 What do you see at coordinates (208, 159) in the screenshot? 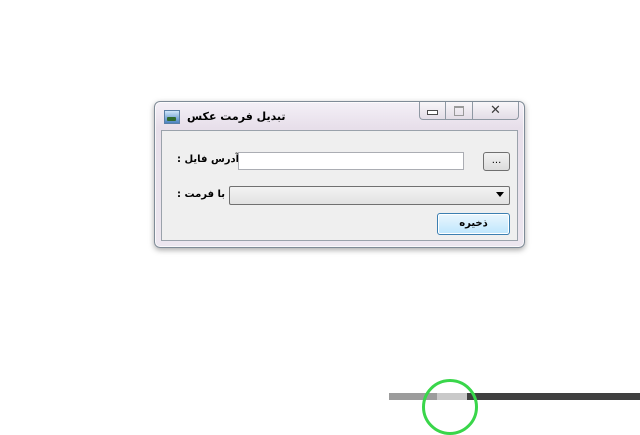
I see `file-address-label: : آدرس فایل` at bounding box center [208, 159].